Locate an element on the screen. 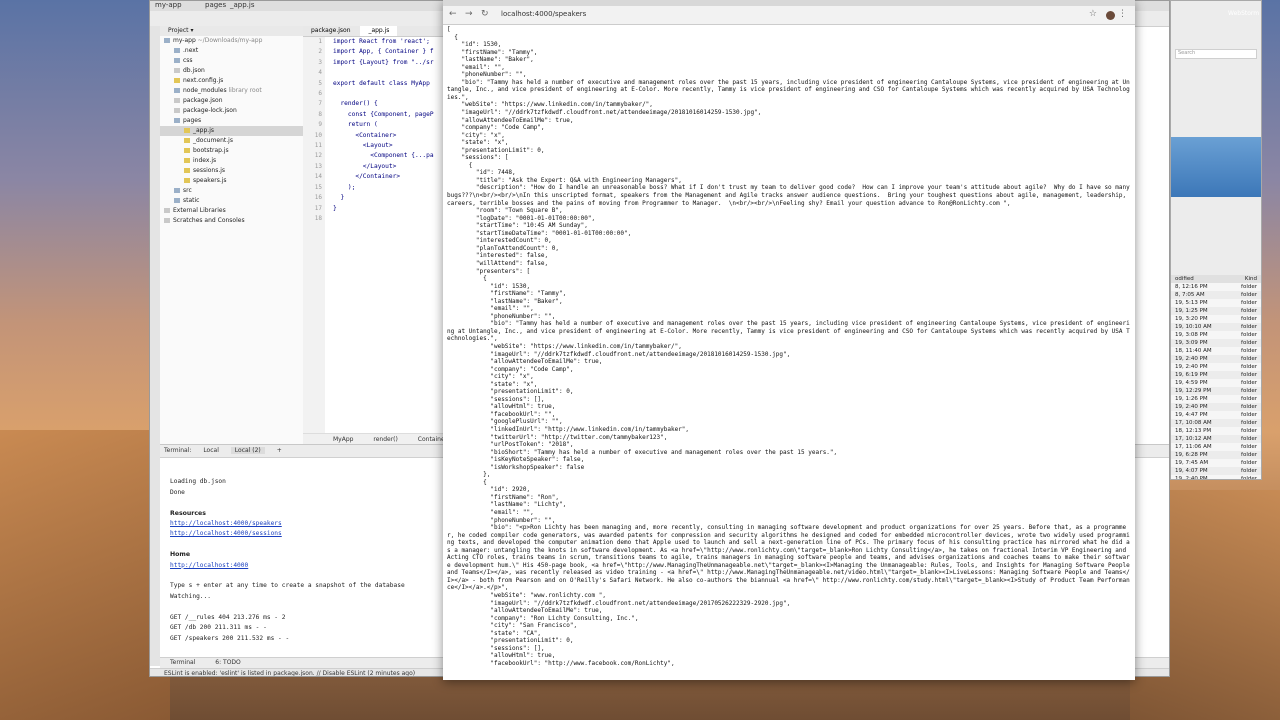 The height and width of the screenshot is (720, 1280). tree-item: src is located at coordinates (231, 191).